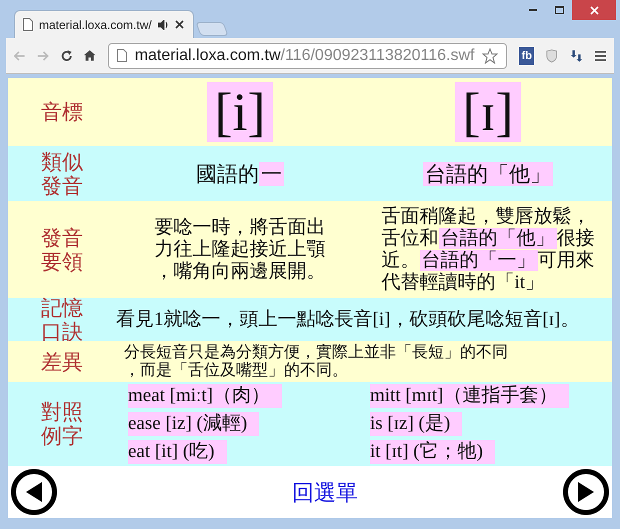 The width and height of the screenshot is (620, 529). I want to click on row-label: 對照 例字, so click(62, 424).